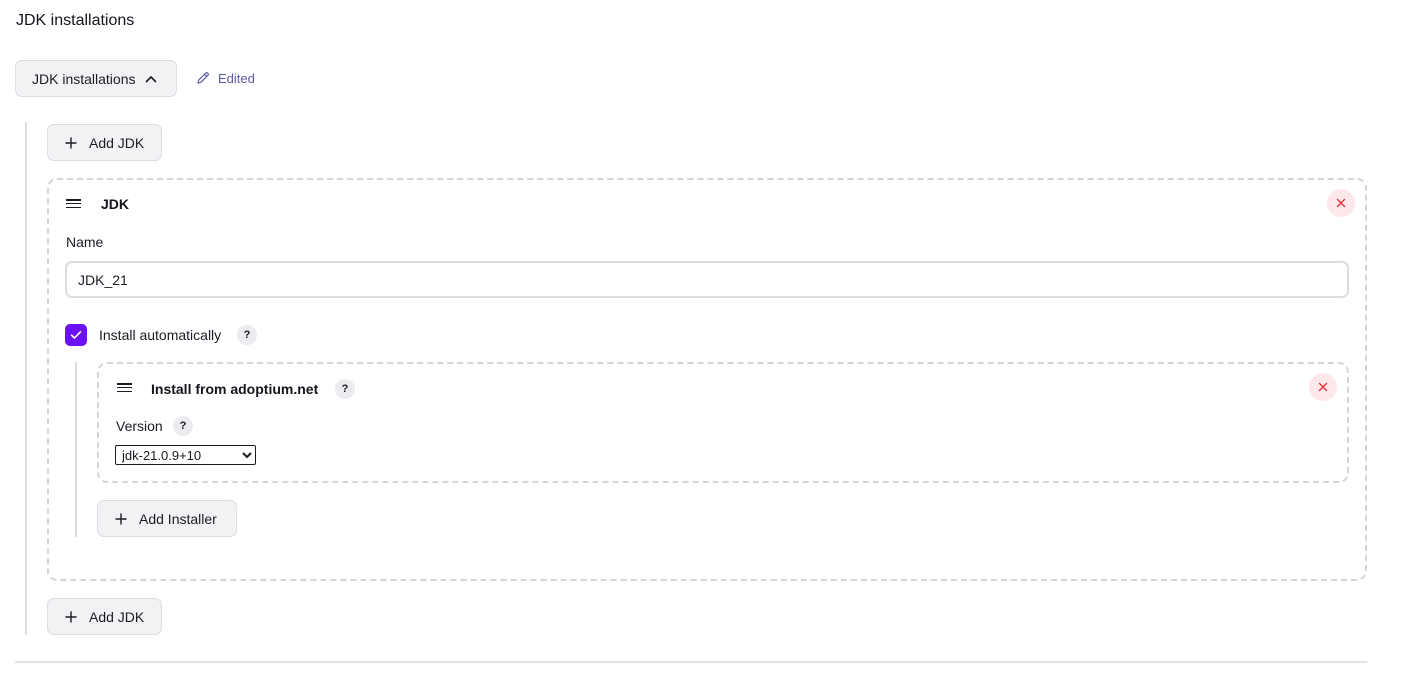 The width and height of the screenshot is (1401, 678). I want to click on jdk-card-title: JDK, so click(115, 204).